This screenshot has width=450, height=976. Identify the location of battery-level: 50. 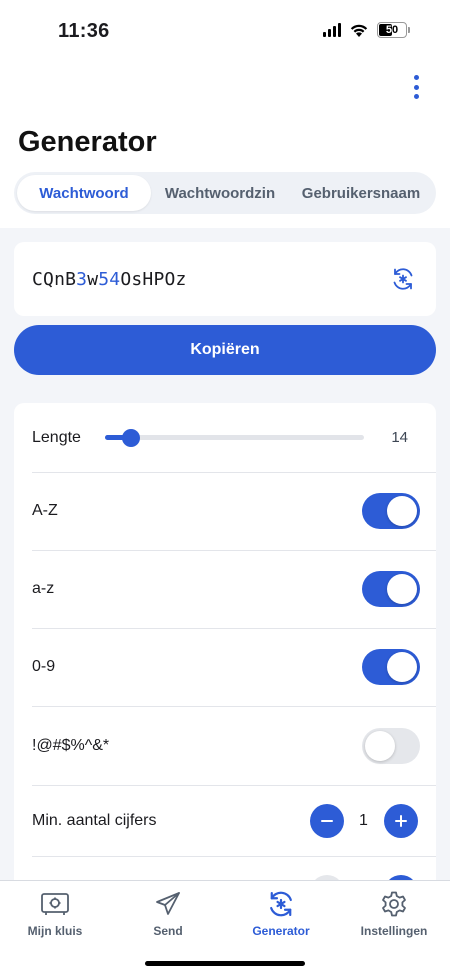
(392, 30).